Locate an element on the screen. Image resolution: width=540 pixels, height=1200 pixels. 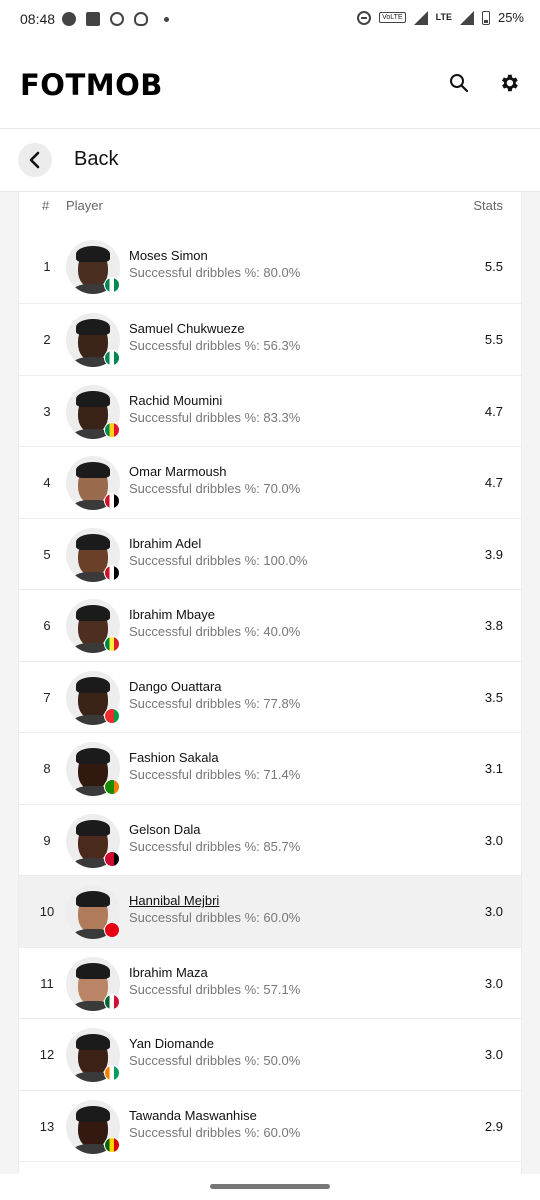
chat-notification-icon is located at coordinates (69, 19).